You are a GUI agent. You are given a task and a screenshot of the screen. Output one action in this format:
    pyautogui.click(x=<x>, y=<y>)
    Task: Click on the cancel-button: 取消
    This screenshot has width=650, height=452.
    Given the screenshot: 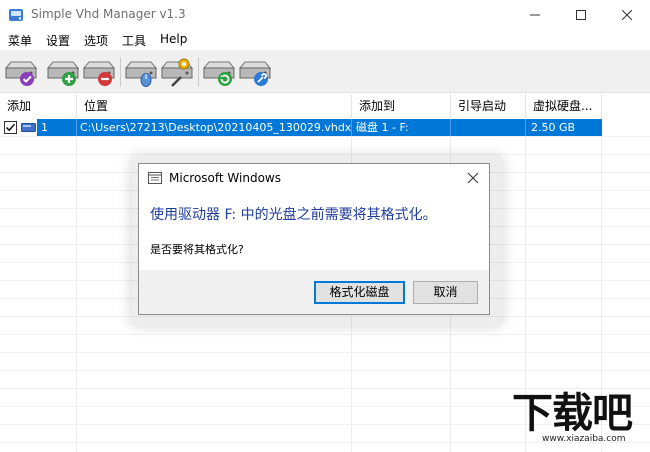 What is the action you would take?
    pyautogui.click(x=445, y=292)
    